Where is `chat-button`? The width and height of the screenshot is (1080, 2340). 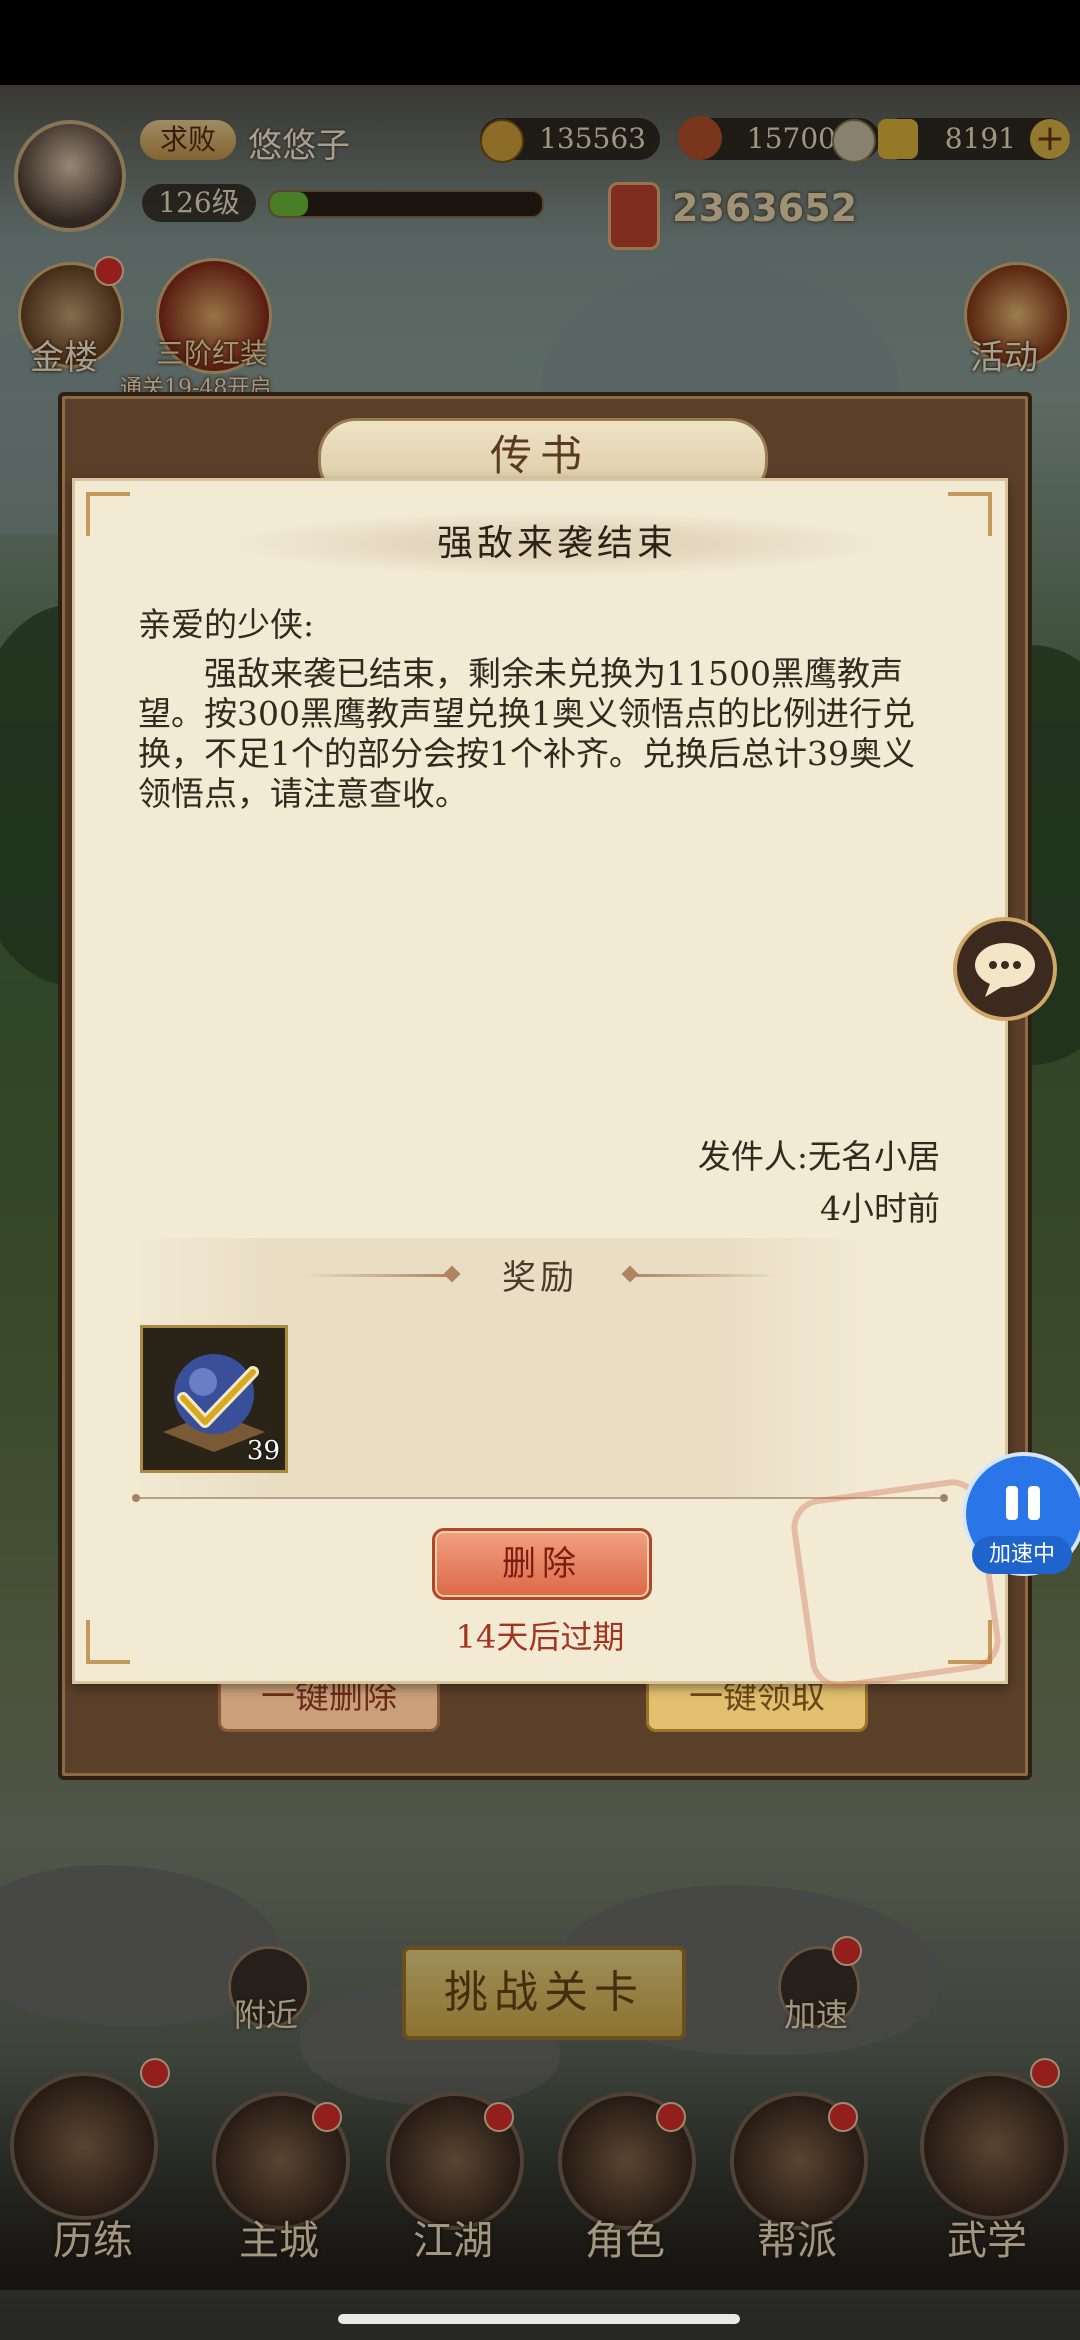
chat-button is located at coordinates (1005, 969).